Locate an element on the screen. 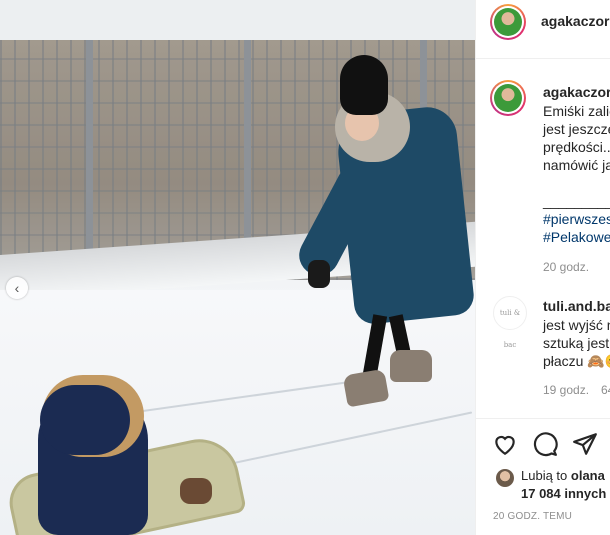 This screenshot has height=535, width=610. post-header: agakaczor is located at coordinates (543, 29).